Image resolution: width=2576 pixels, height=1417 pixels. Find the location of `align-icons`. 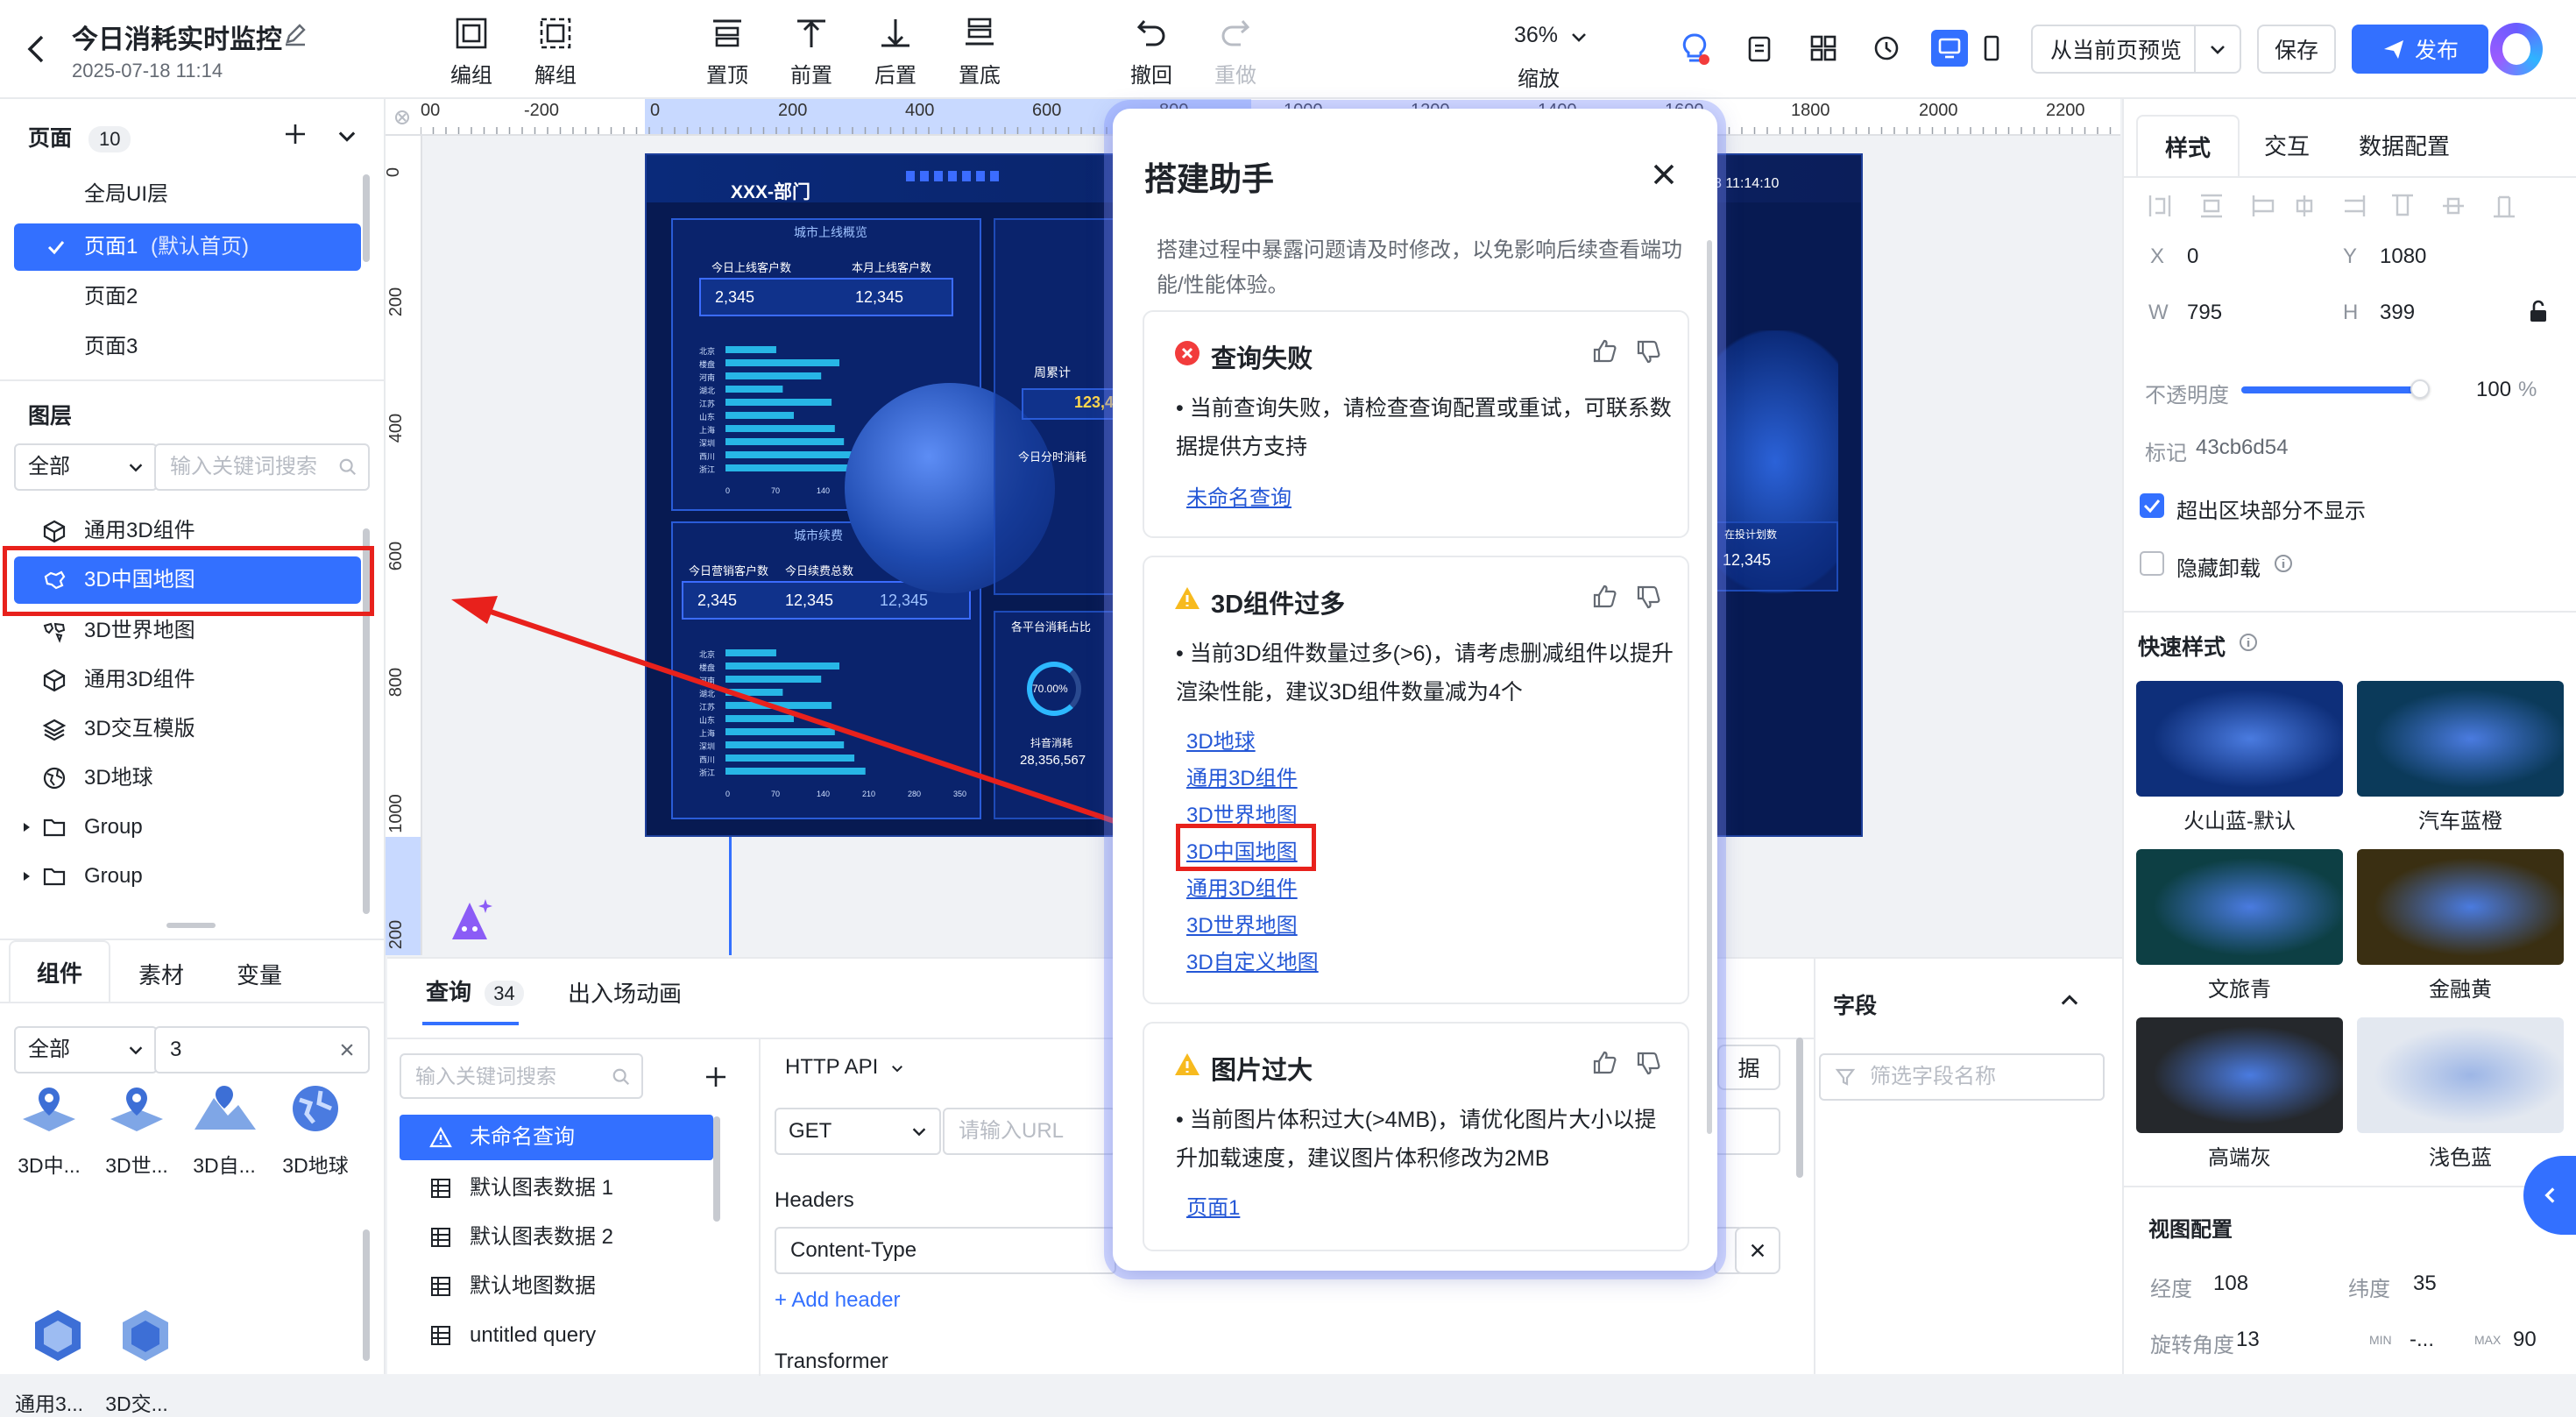

align-icons is located at coordinates (2331, 206).